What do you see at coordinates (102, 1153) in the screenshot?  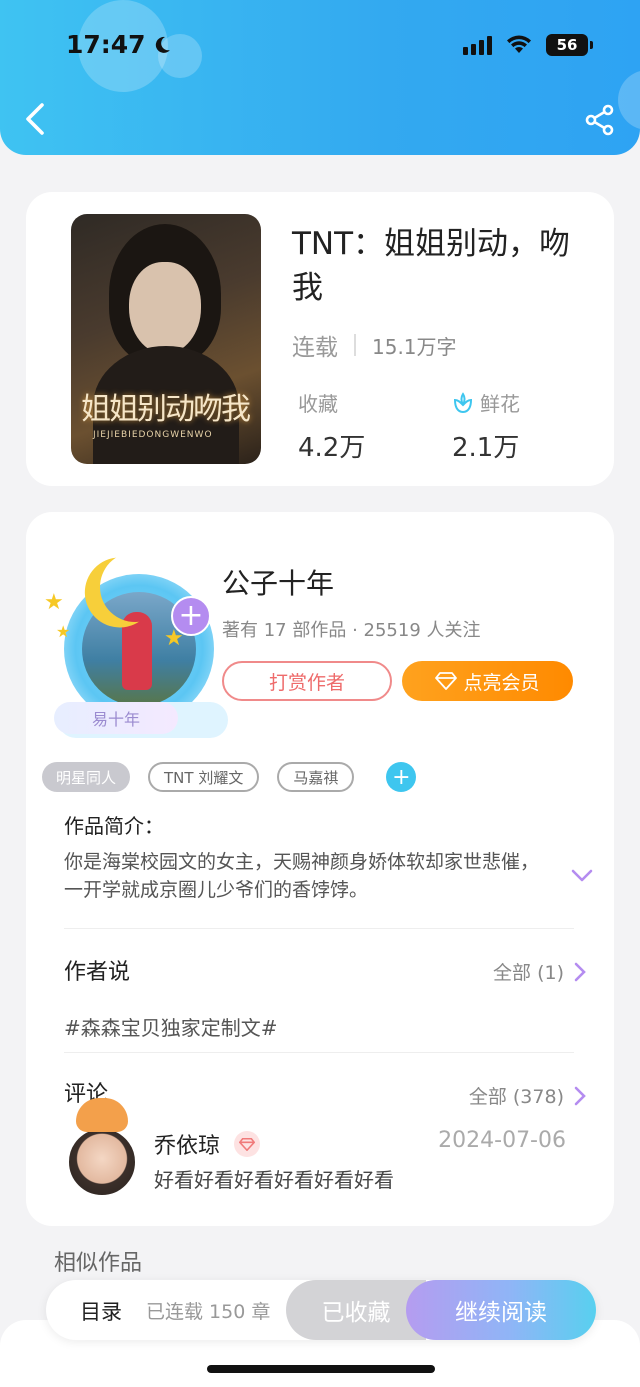 I see `commenter-avatar` at bounding box center [102, 1153].